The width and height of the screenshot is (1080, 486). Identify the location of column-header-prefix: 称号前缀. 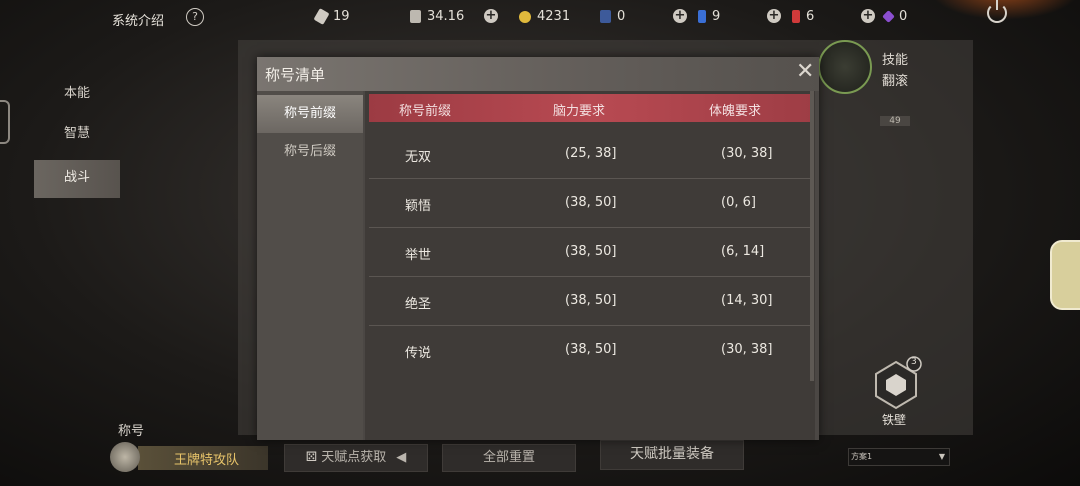
(425, 111).